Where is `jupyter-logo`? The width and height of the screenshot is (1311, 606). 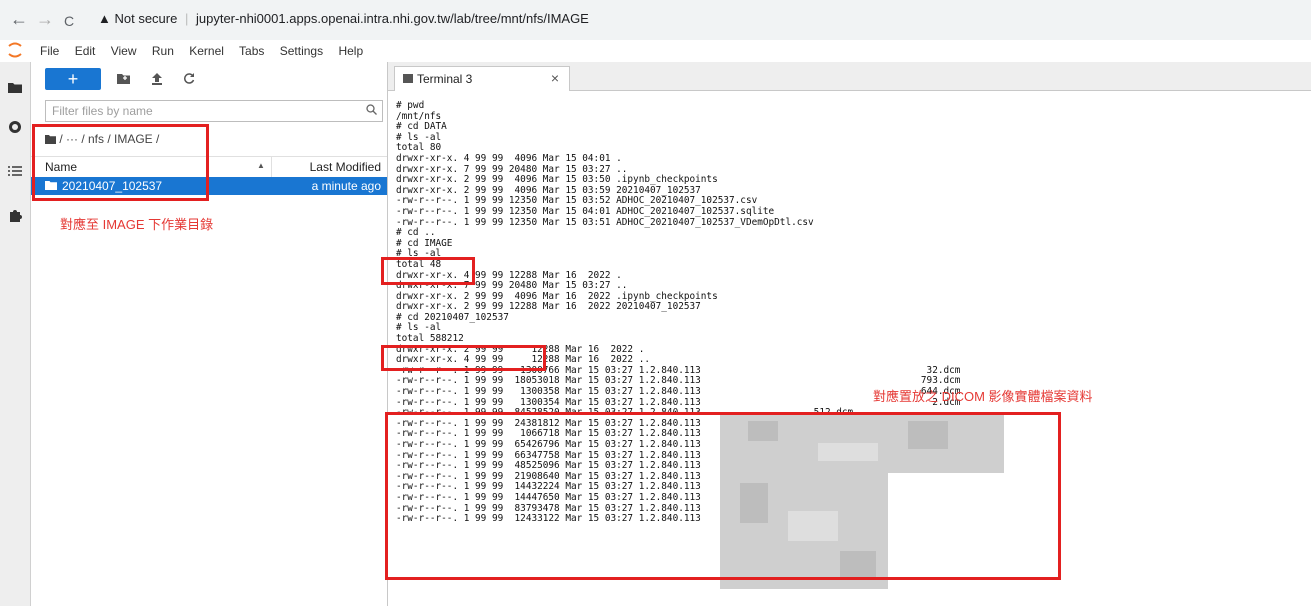
jupyter-logo is located at coordinates (15, 50).